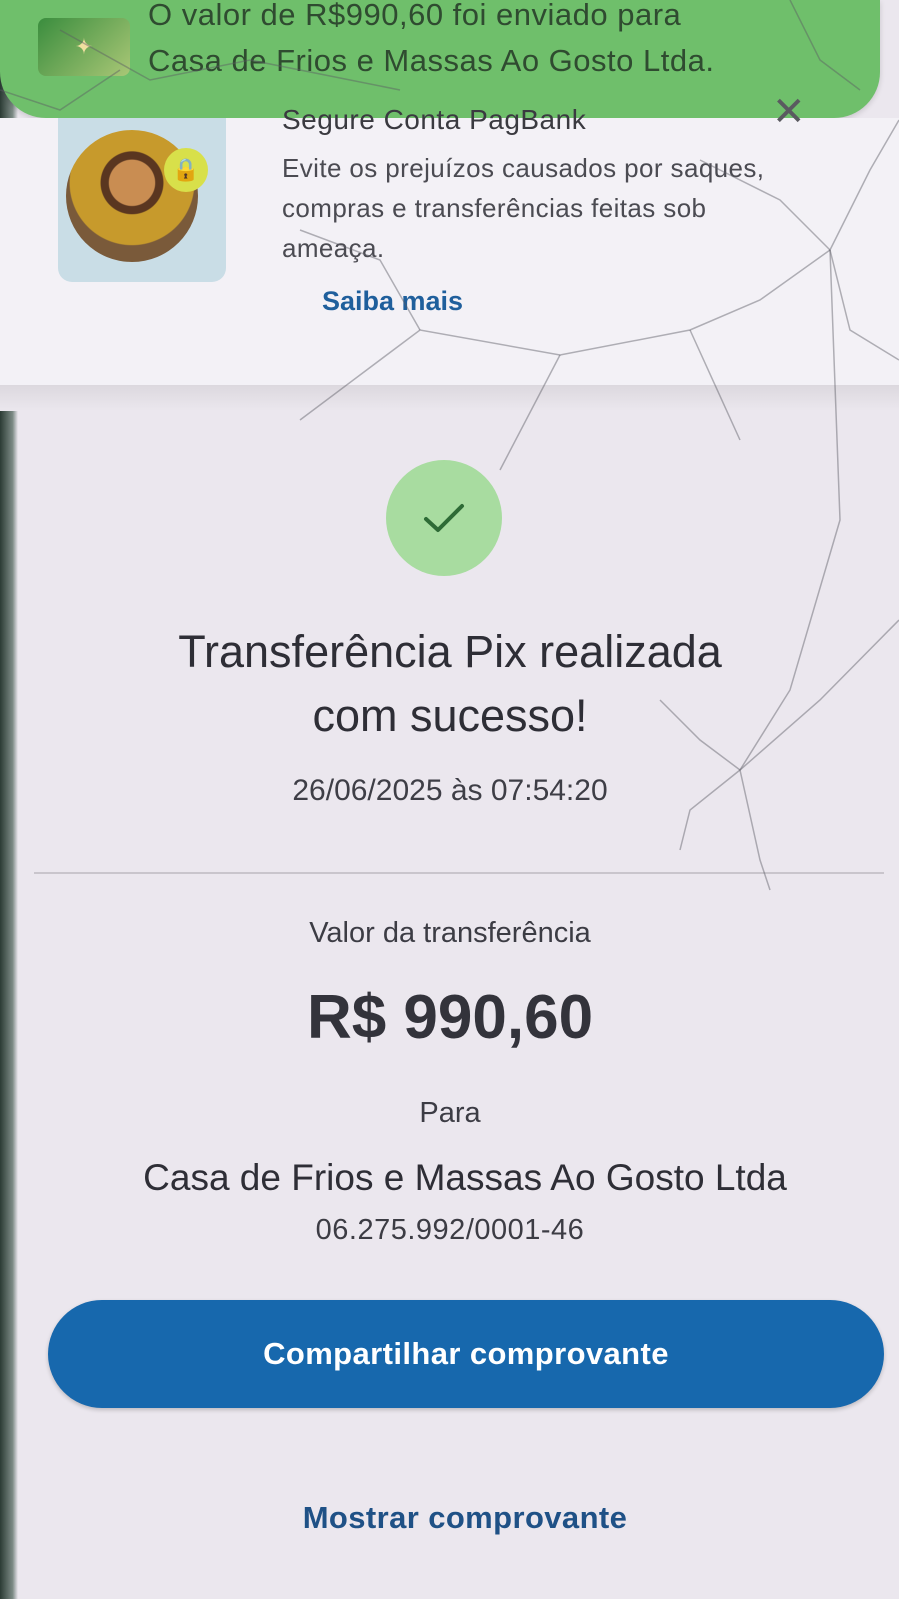 The image size is (899, 1599). Describe the element at coordinates (450, 1113) in the screenshot. I see `recipient-label: Para` at that location.